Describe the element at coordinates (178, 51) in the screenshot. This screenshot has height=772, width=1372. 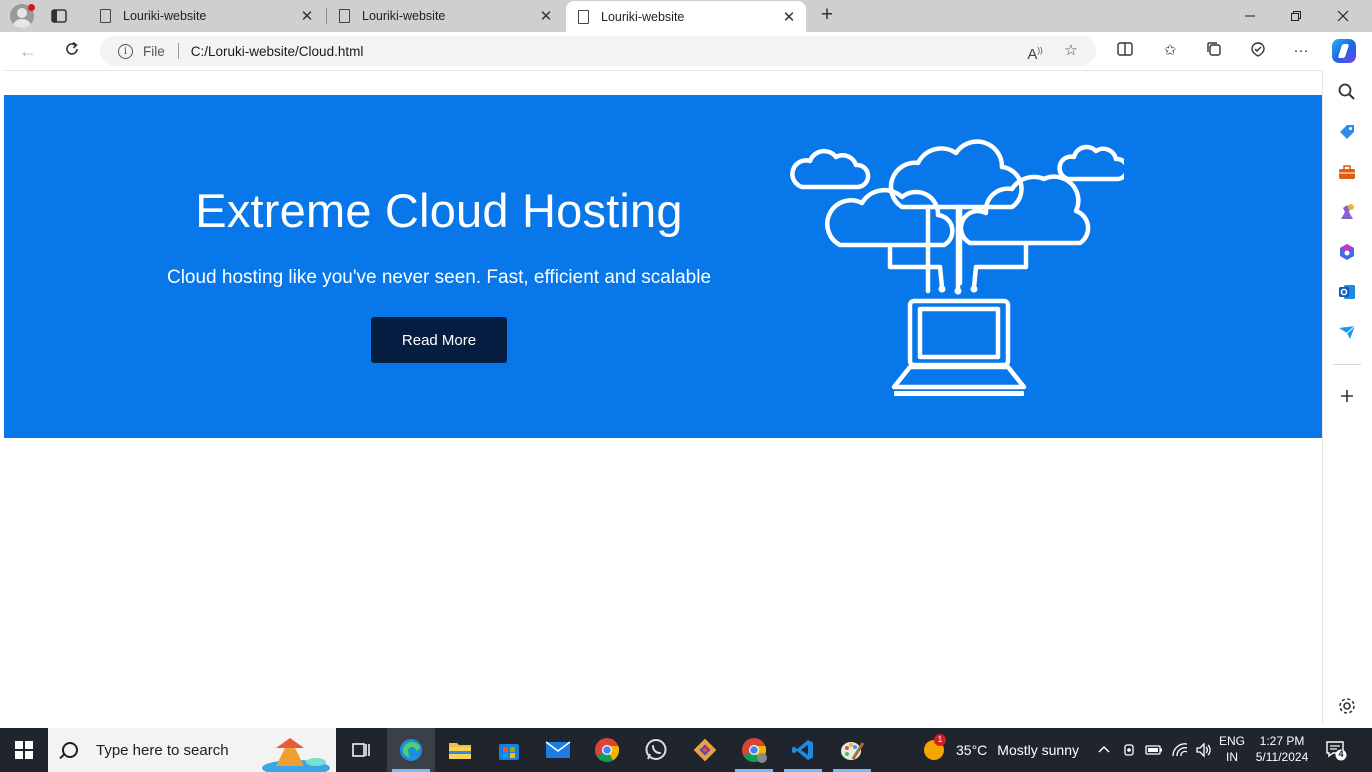
I see `address-divider` at that location.